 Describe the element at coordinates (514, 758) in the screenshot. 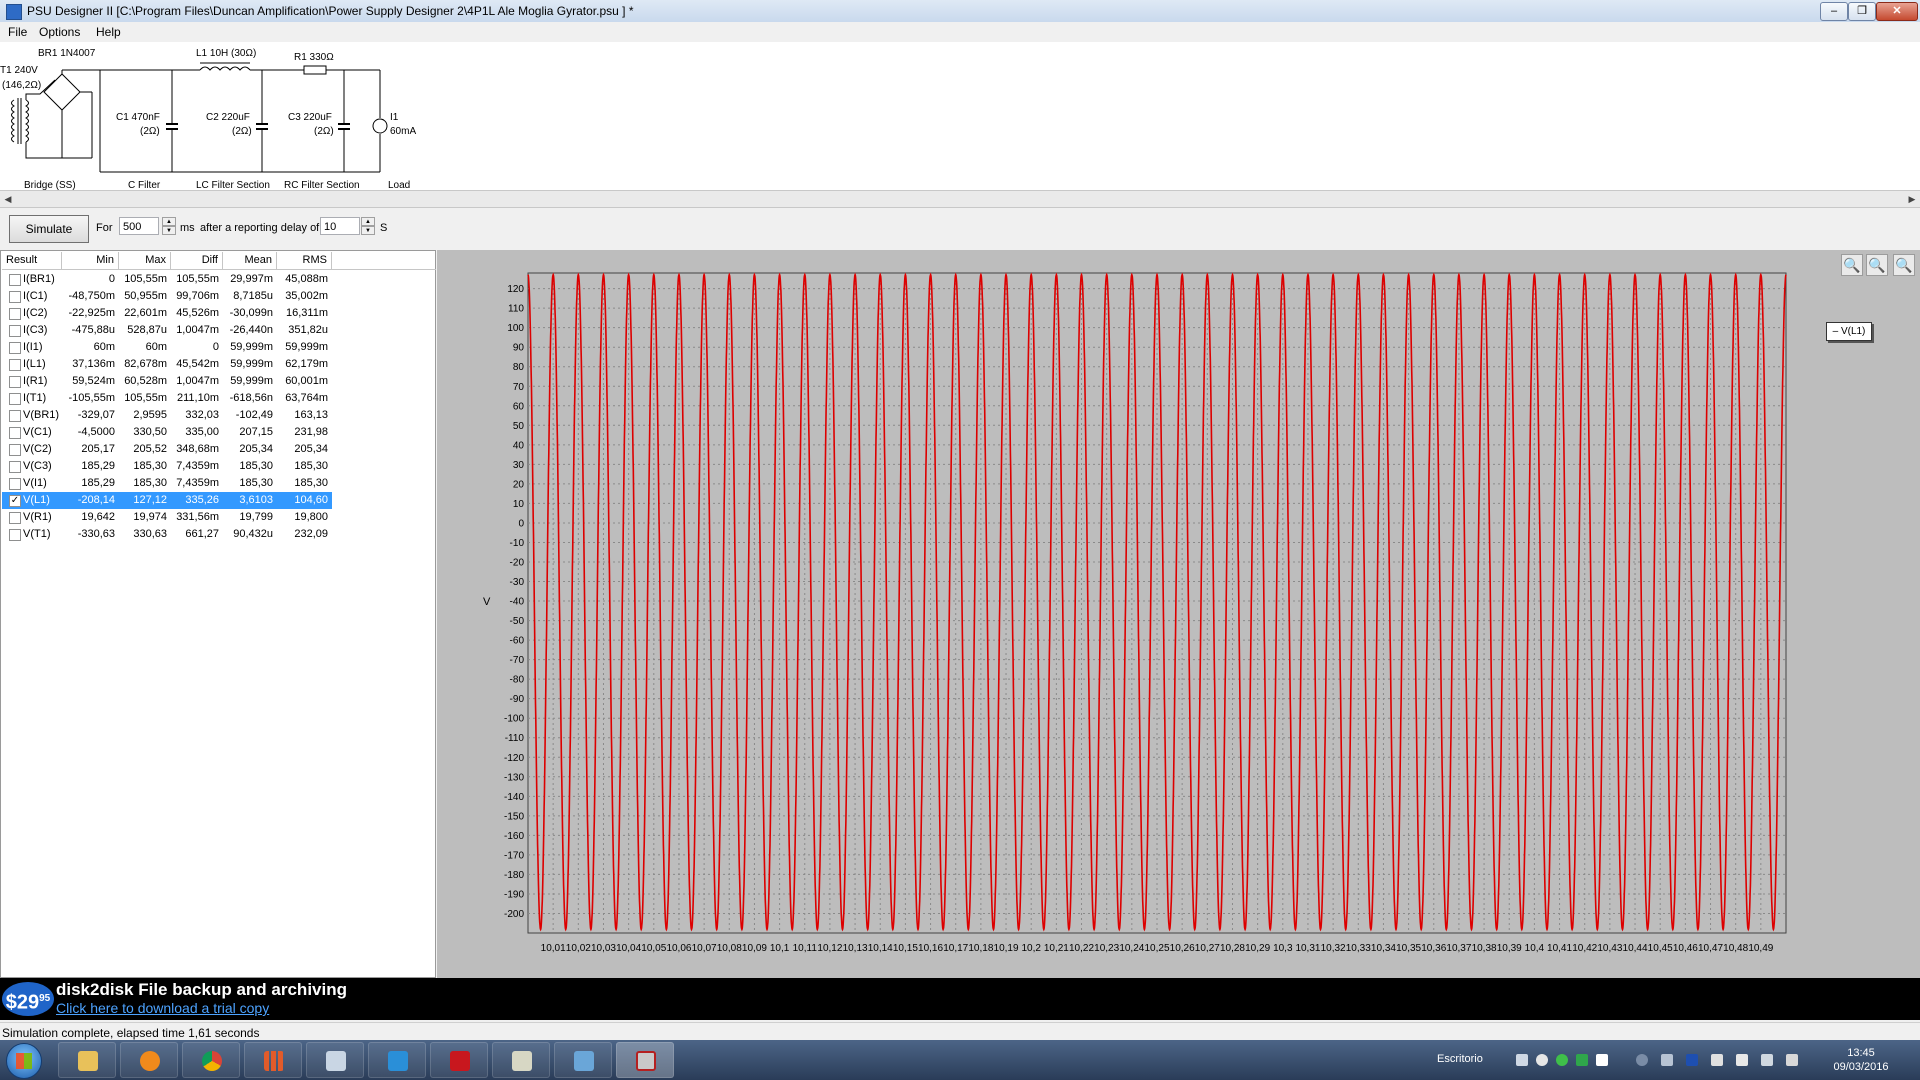

I see `y-tick-label: -120` at that location.